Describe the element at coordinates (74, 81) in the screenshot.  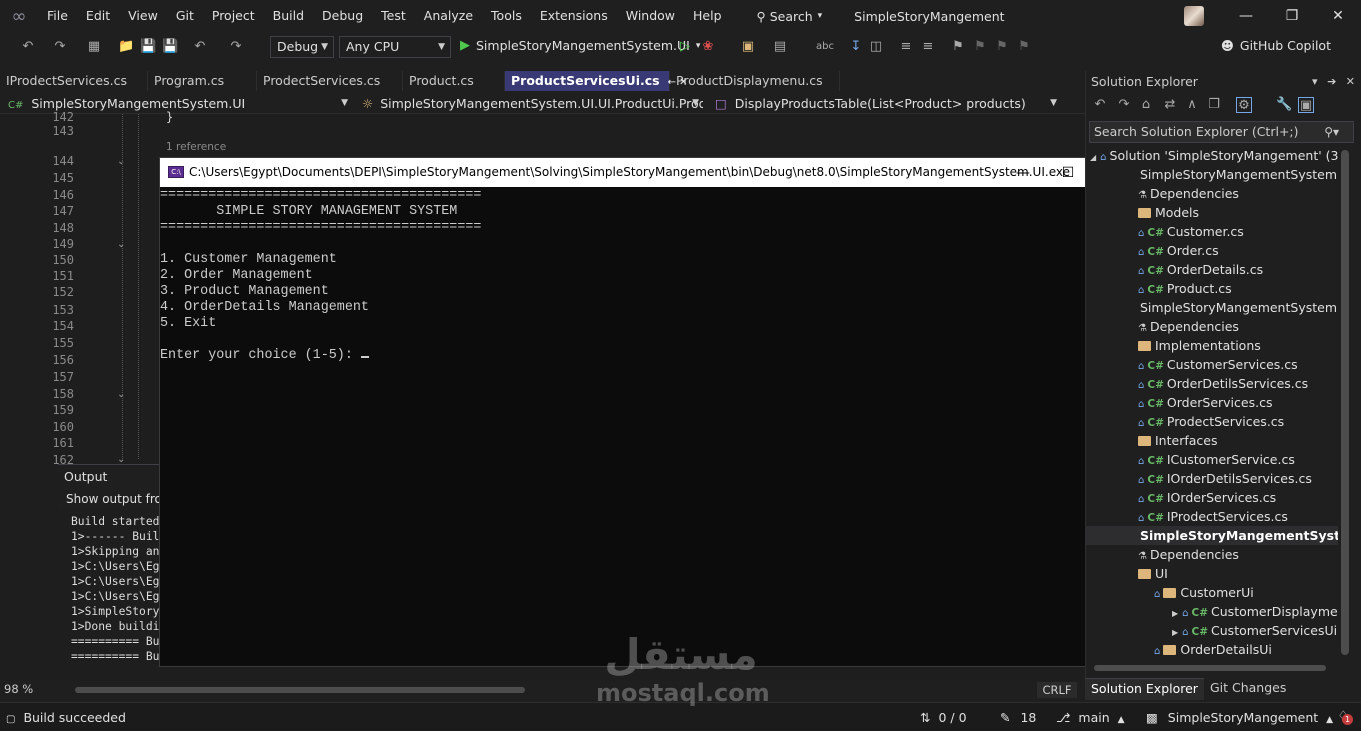
I see `document-tab: IProdectServices.cs` at that location.